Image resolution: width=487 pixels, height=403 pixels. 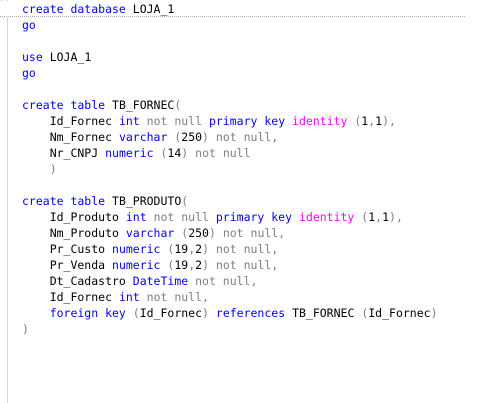 What do you see at coordinates (243, 105) in the screenshot?
I see `code-line: create table TB_FORNEC(` at bounding box center [243, 105].